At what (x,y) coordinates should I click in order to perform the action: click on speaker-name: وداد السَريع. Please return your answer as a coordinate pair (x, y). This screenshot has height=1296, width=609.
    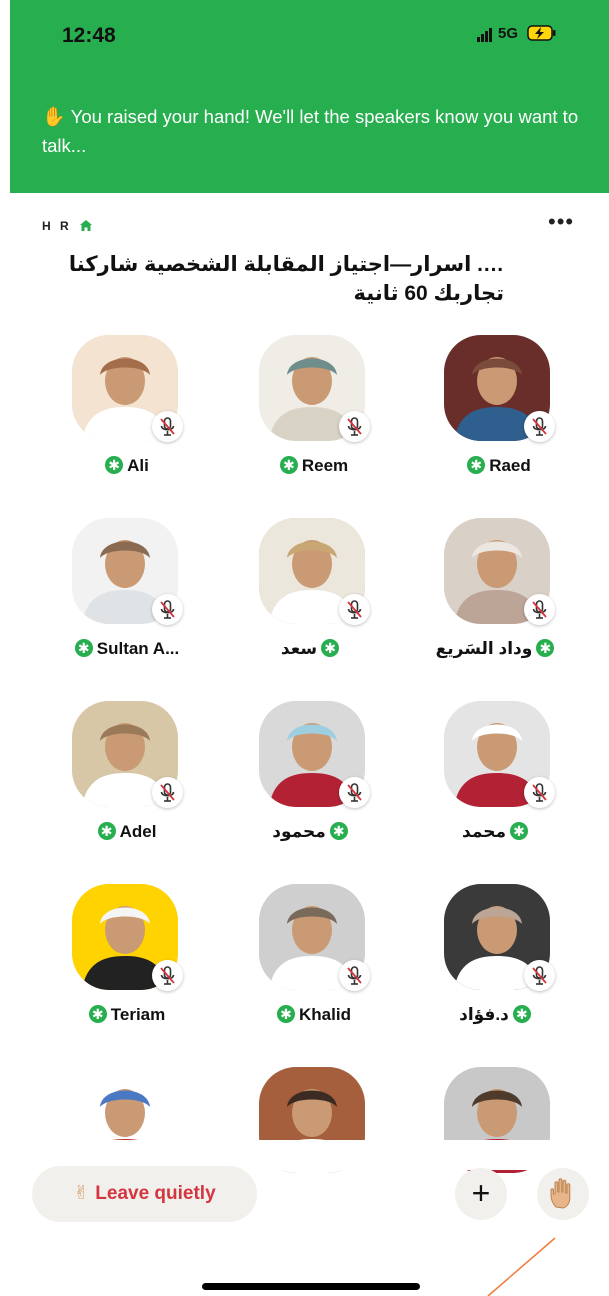
    Looking at the image, I should click on (497, 649).